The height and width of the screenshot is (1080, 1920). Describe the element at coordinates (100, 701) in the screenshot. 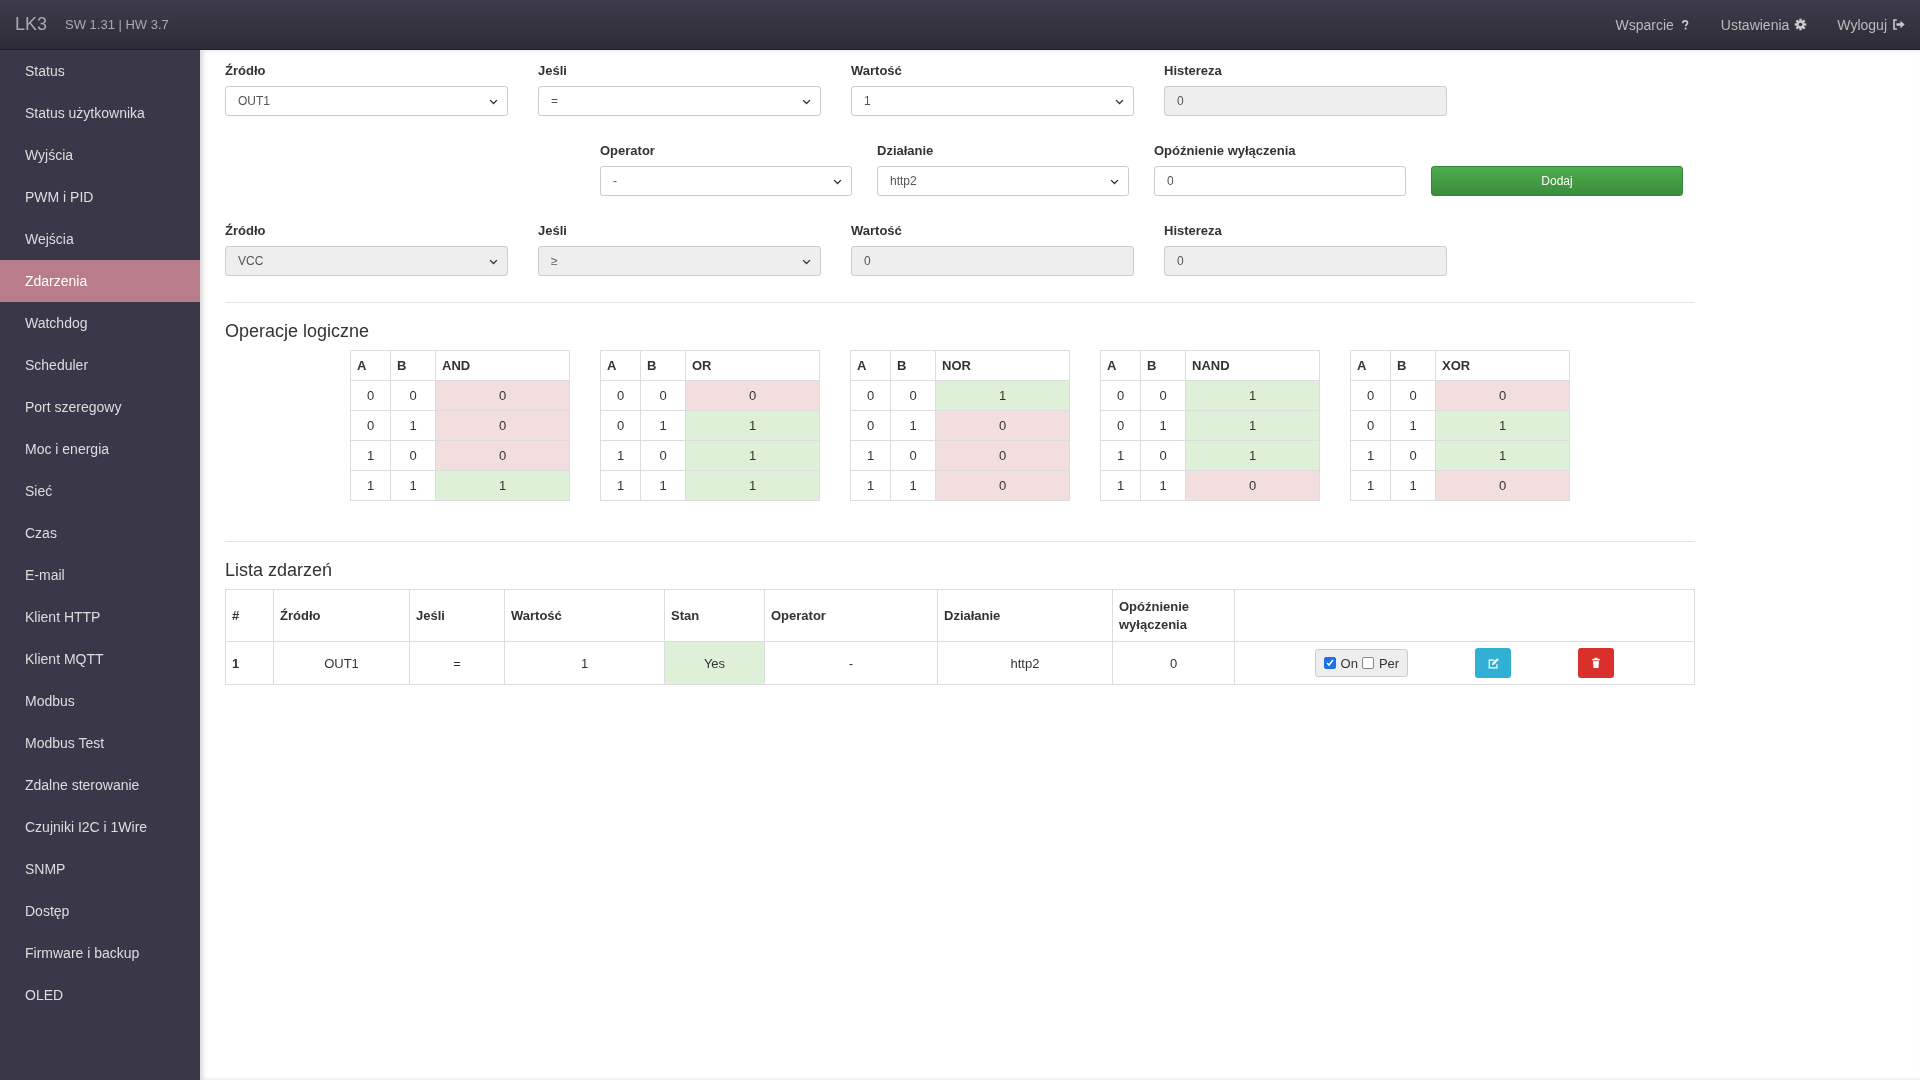

I see `sidebar-item: Modbus` at that location.